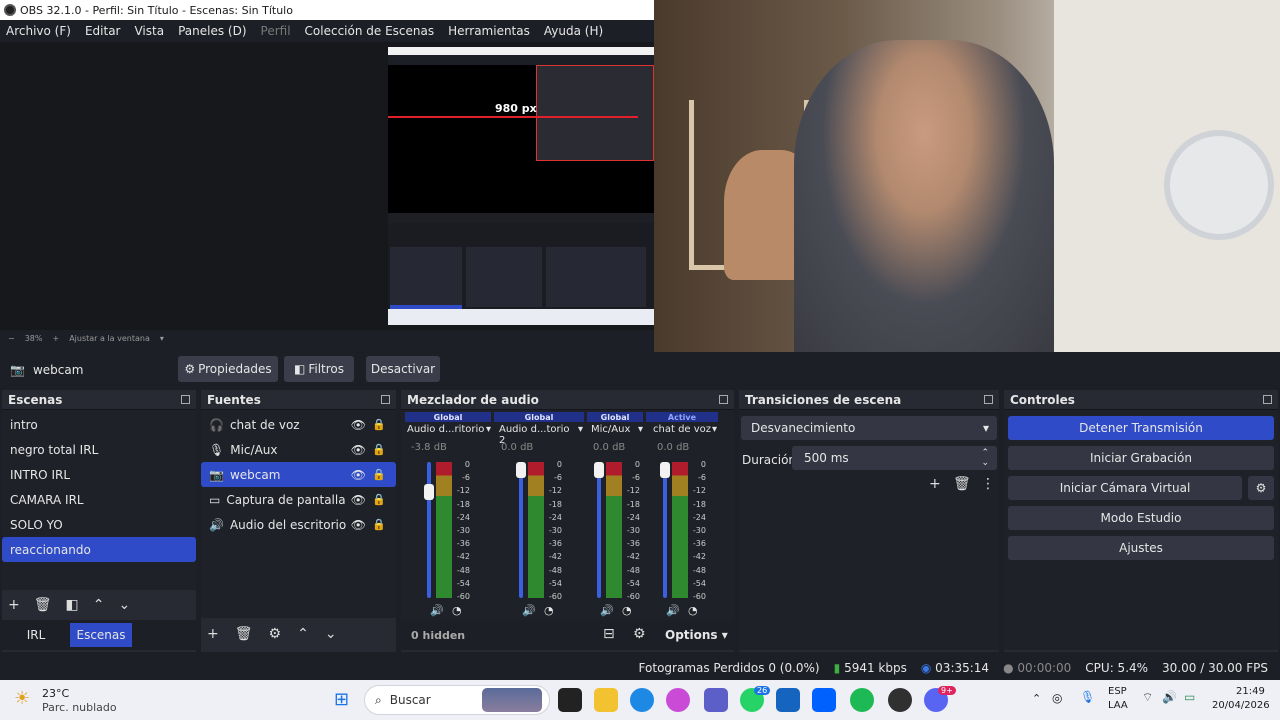 Image resolution: width=1280 pixels, height=720 pixels. Describe the element at coordinates (99, 549) in the screenshot. I see `scene-item-selected: reaccionando` at that location.